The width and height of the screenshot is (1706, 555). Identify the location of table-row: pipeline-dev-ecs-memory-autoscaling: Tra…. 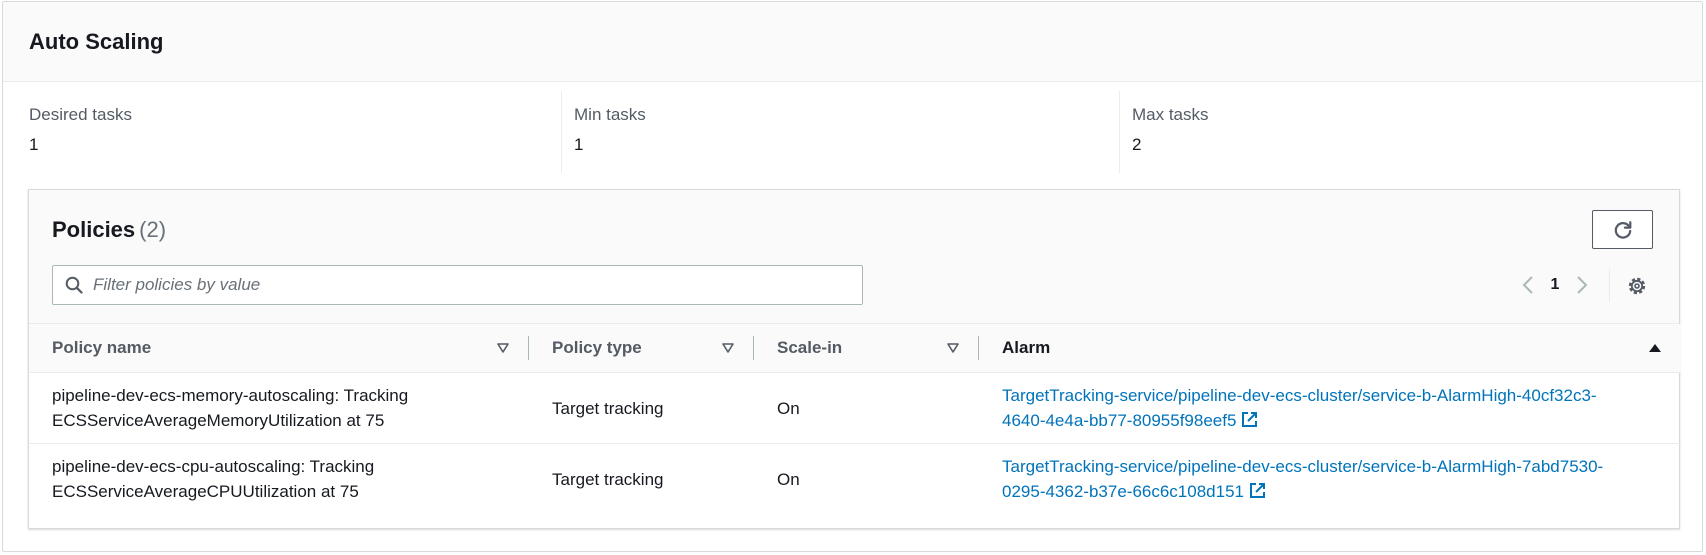
(855, 408).